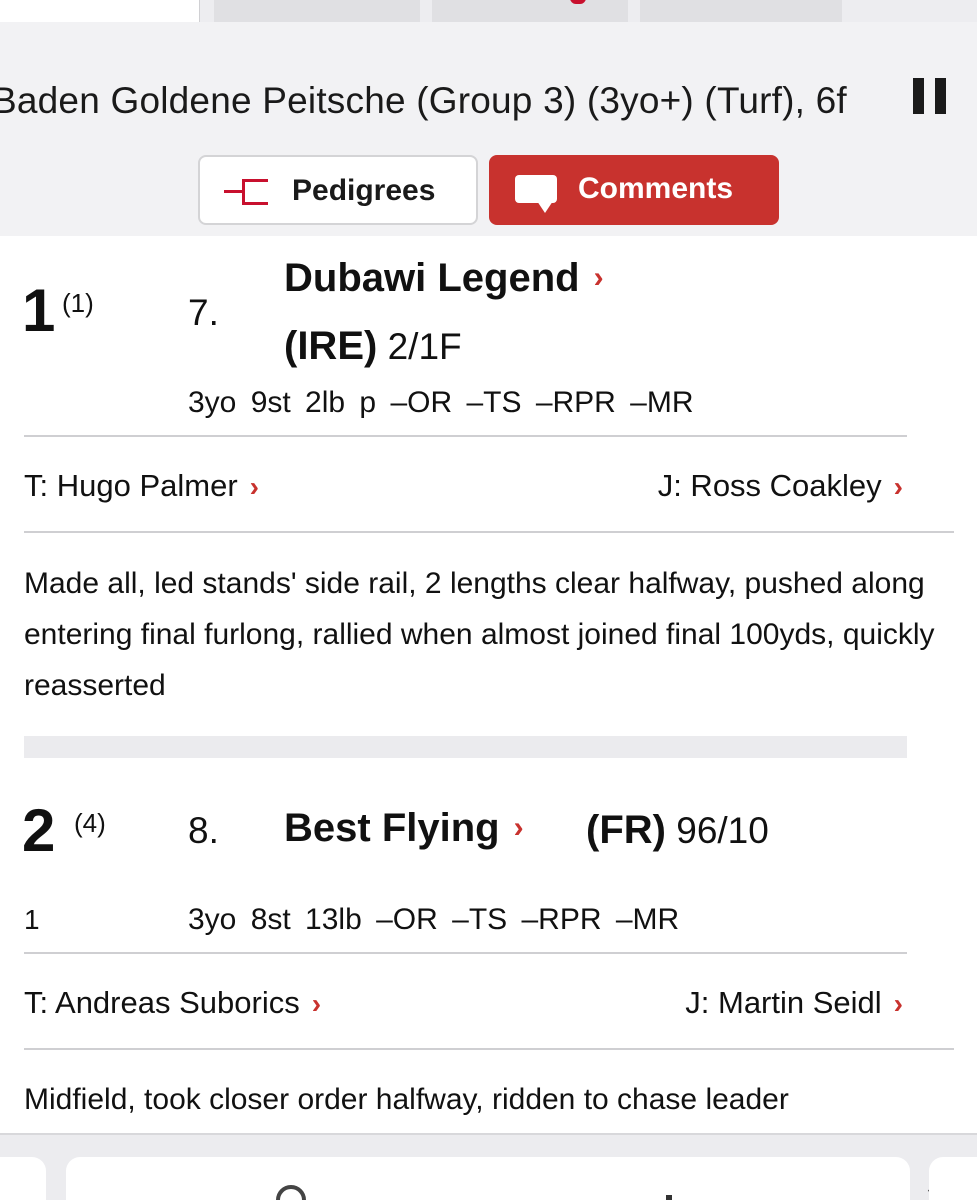 The width and height of the screenshot is (977, 1200). I want to click on jockey-link: J: Martin Seidl ›, so click(794, 1003).